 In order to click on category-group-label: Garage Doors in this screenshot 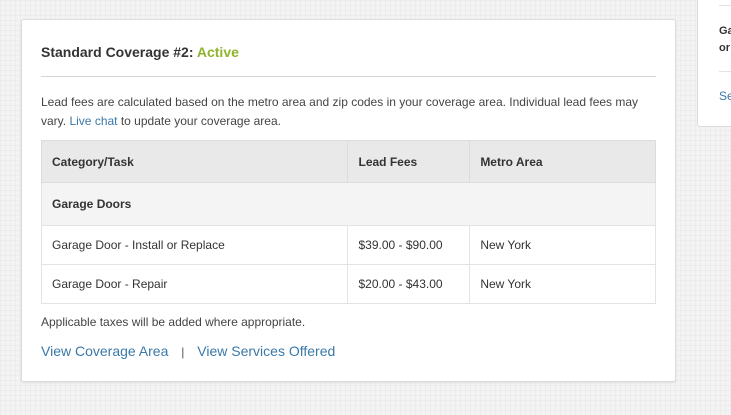, I will do `click(348, 204)`.